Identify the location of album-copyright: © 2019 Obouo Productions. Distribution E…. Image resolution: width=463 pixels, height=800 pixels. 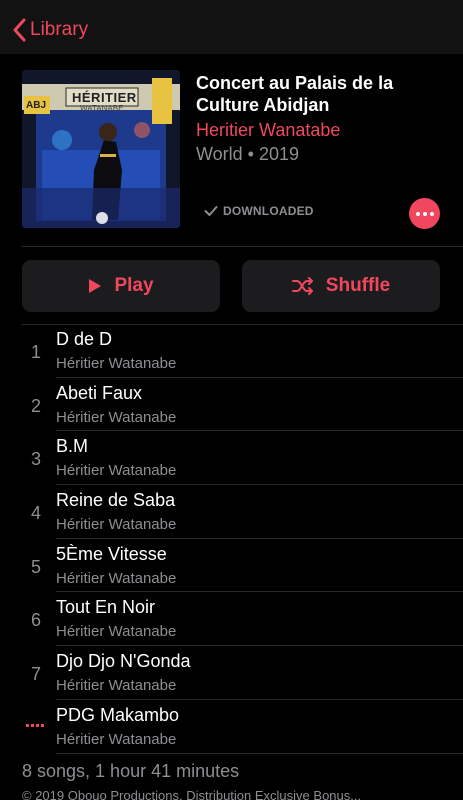
(192, 794).